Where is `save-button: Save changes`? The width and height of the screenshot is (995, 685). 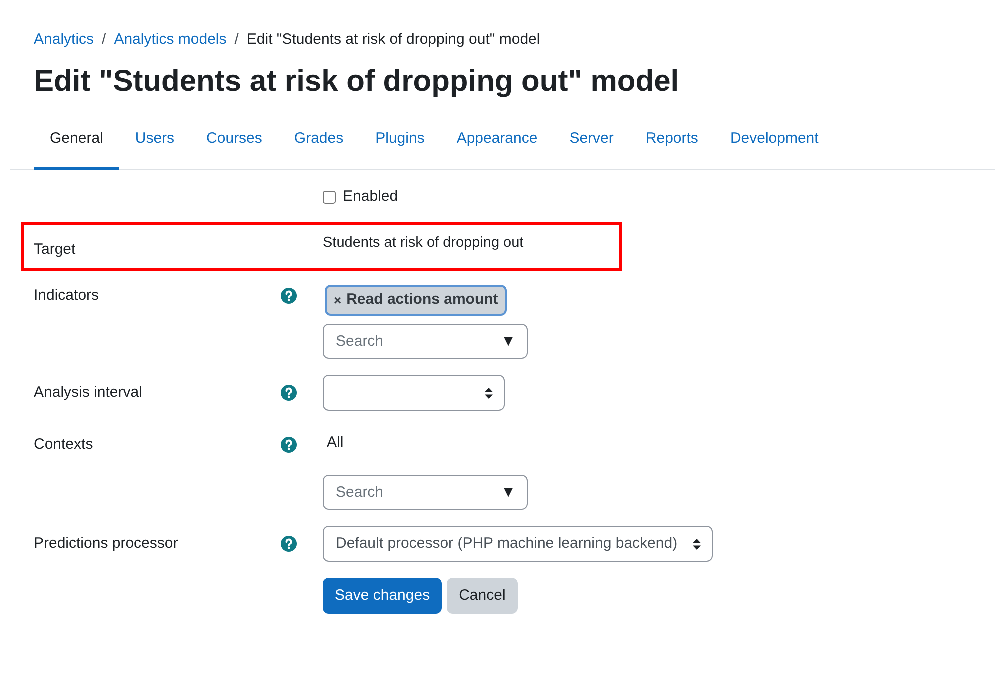 save-button: Save changes is located at coordinates (382, 596).